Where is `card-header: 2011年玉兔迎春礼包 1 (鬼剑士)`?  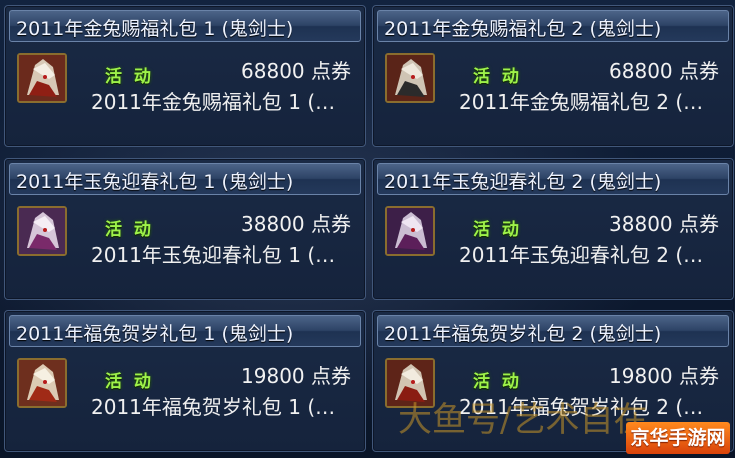
card-header: 2011年玉兔迎春礼包 1 (鬼剑士) is located at coordinates (185, 179).